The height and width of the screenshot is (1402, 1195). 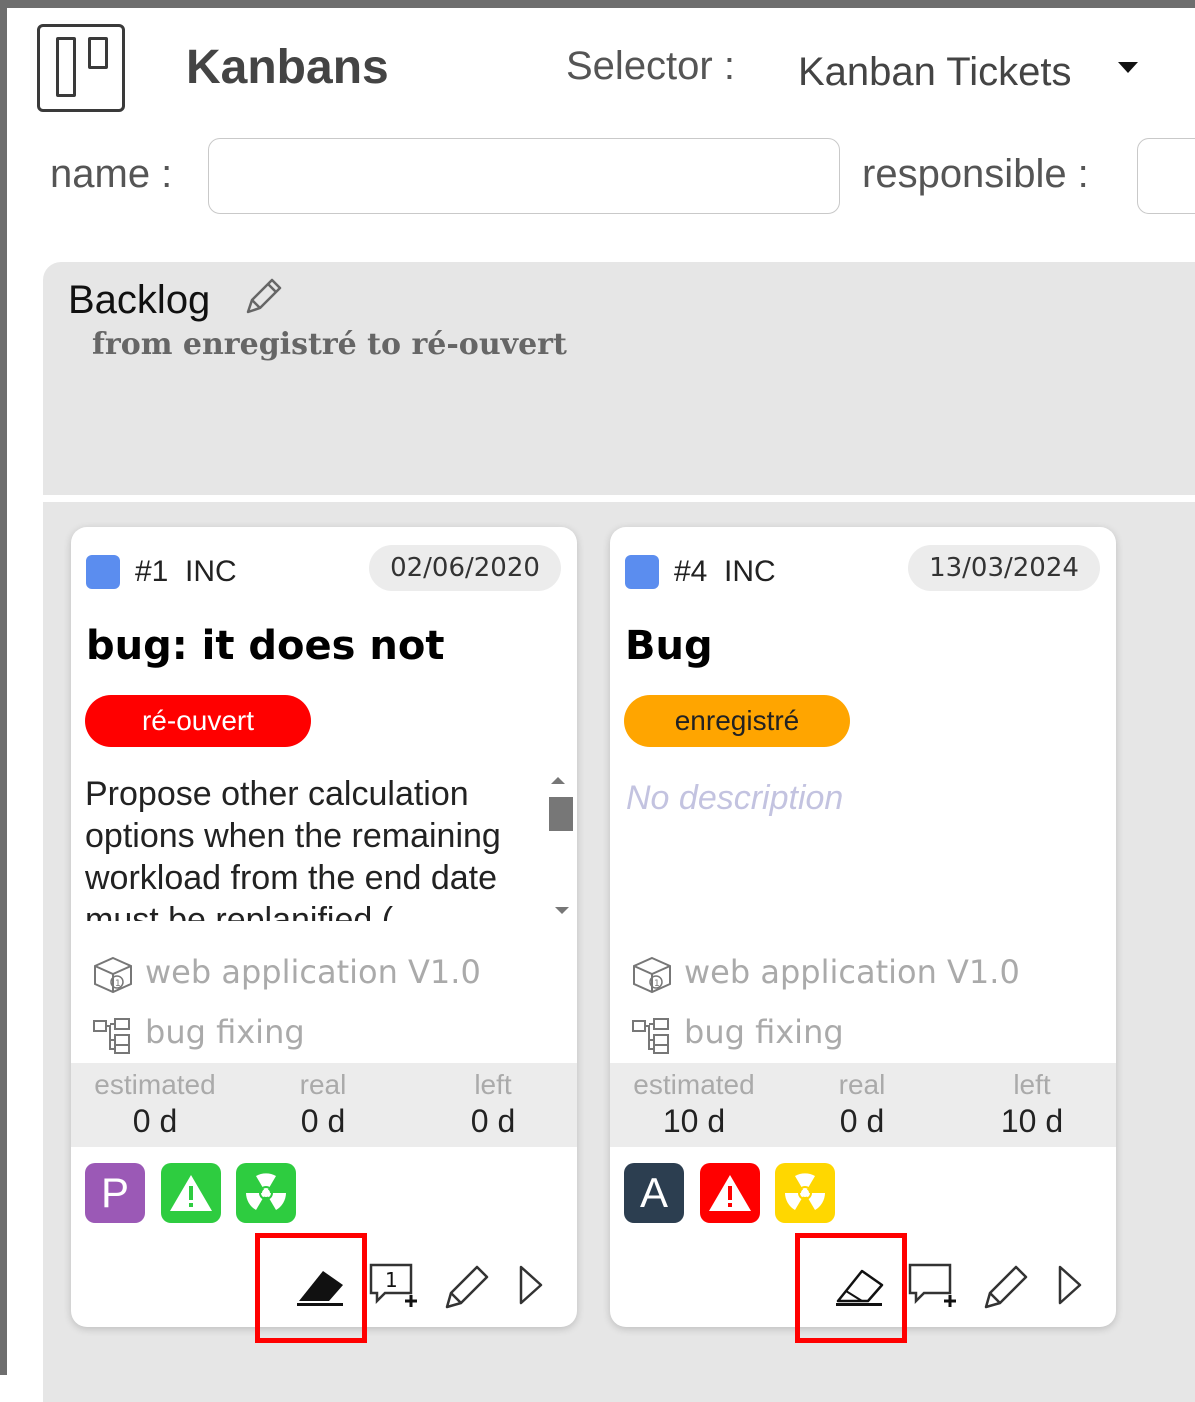 What do you see at coordinates (735, 798) in the screenshot?
I see `description-placeholder: No description` at bounding box center [735, 798].